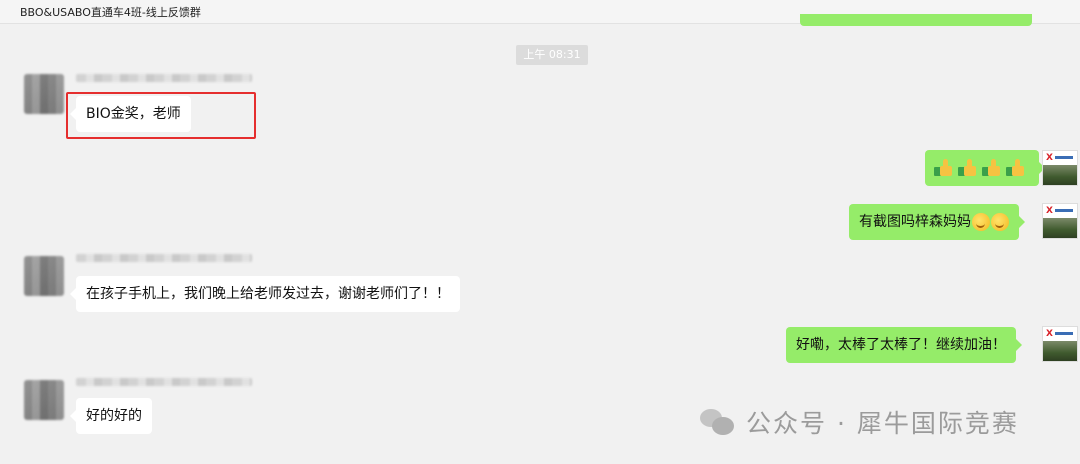  Describe the element at coordinates (718, 422) in the screenshot. I see `wechat-icon` at that location.